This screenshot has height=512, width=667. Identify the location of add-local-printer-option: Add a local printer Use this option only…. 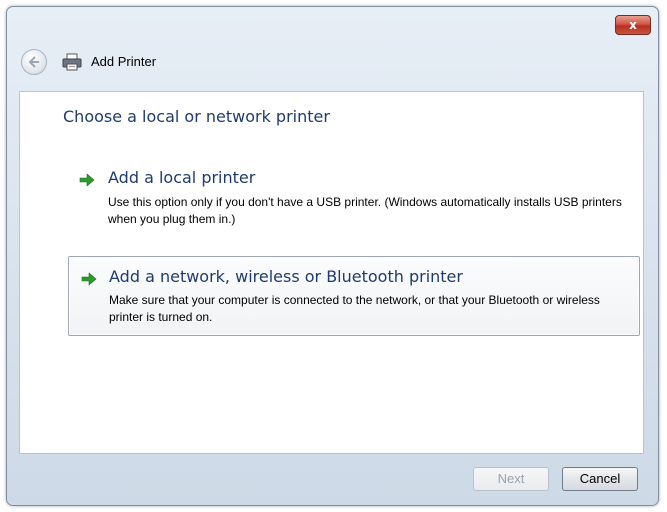
(353, 196).